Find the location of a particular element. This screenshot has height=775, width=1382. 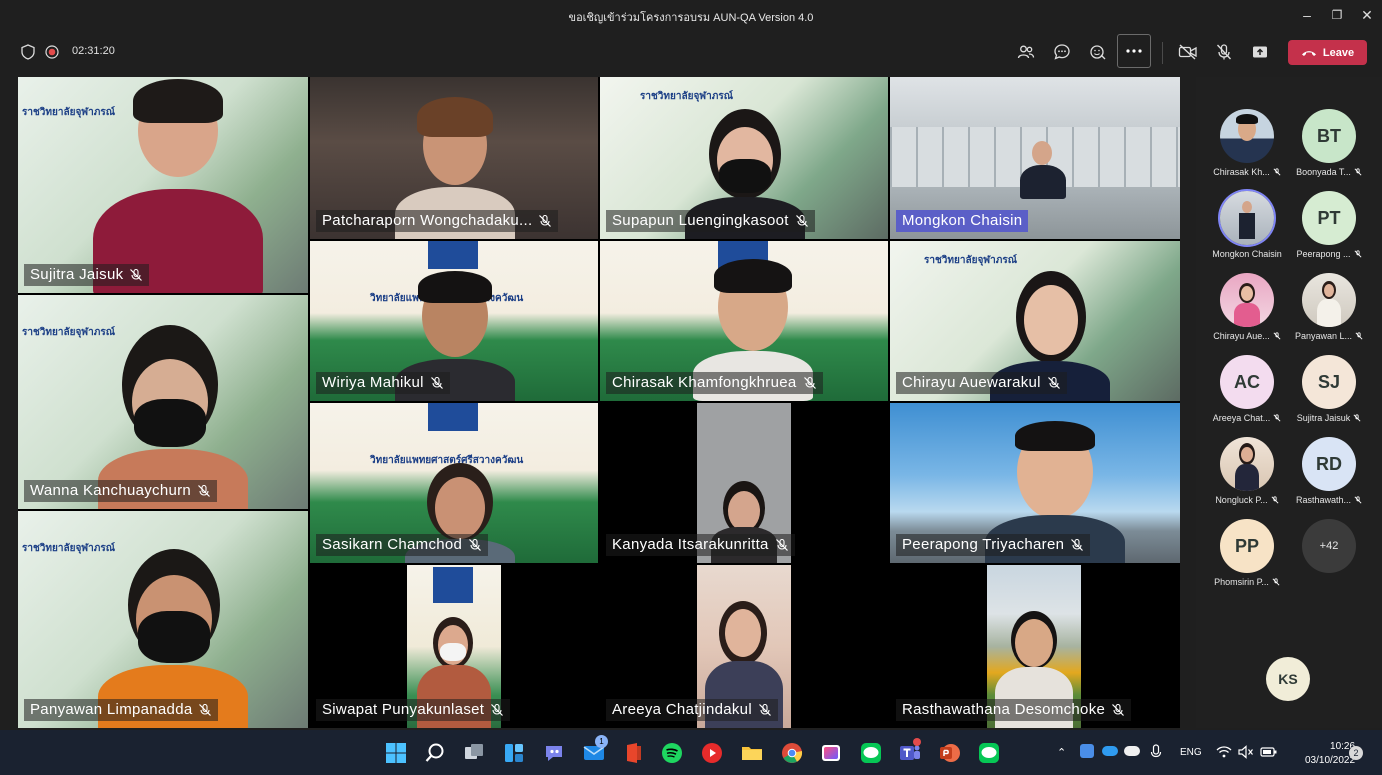

participant-name-label: Mongkon Chaisin is located at coordinates (962, 221).